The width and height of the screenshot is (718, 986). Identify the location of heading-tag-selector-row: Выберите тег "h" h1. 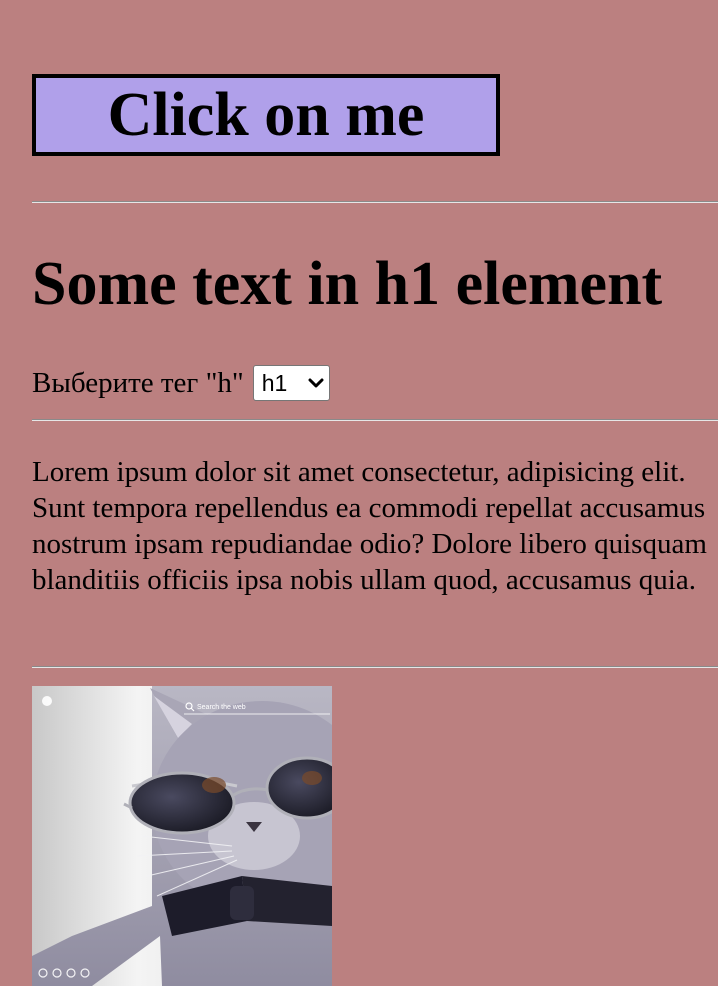
(181, 383).